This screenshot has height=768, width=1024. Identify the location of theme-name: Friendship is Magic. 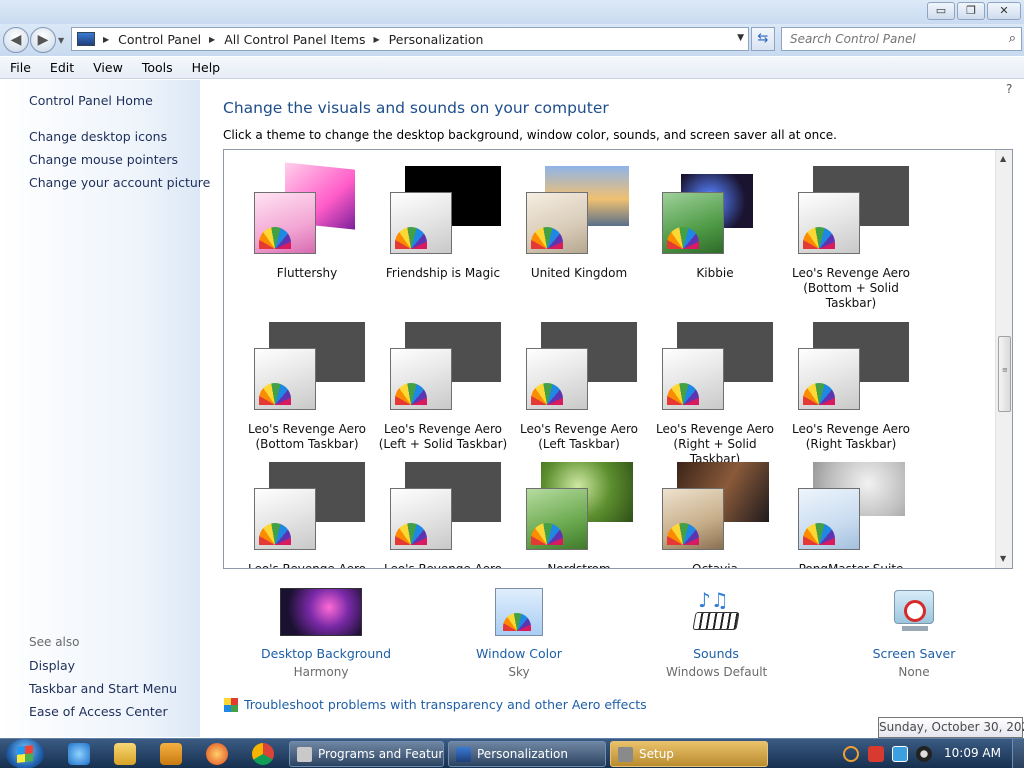
(443, 273).